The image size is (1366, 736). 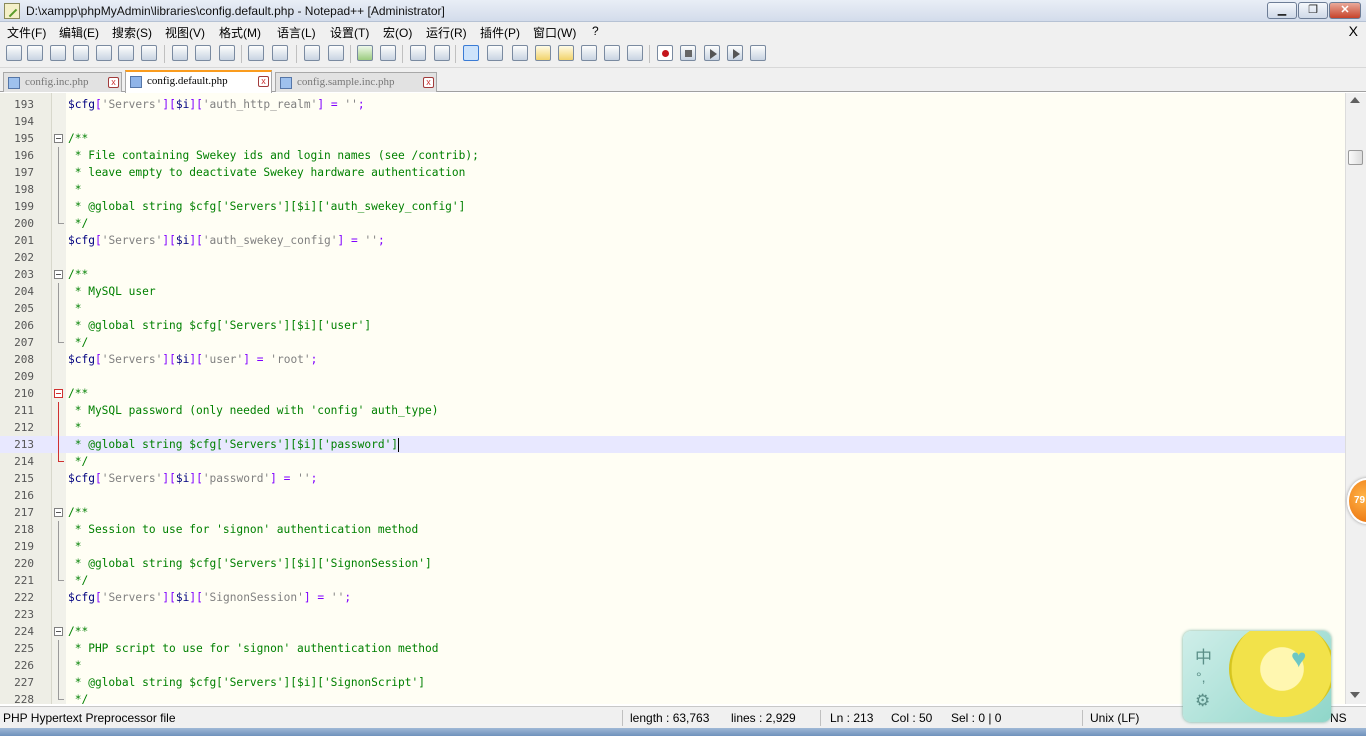 I want to click on ime-toolbar: ♥ 中 °, ⚙, so click(x=1257, y=676).